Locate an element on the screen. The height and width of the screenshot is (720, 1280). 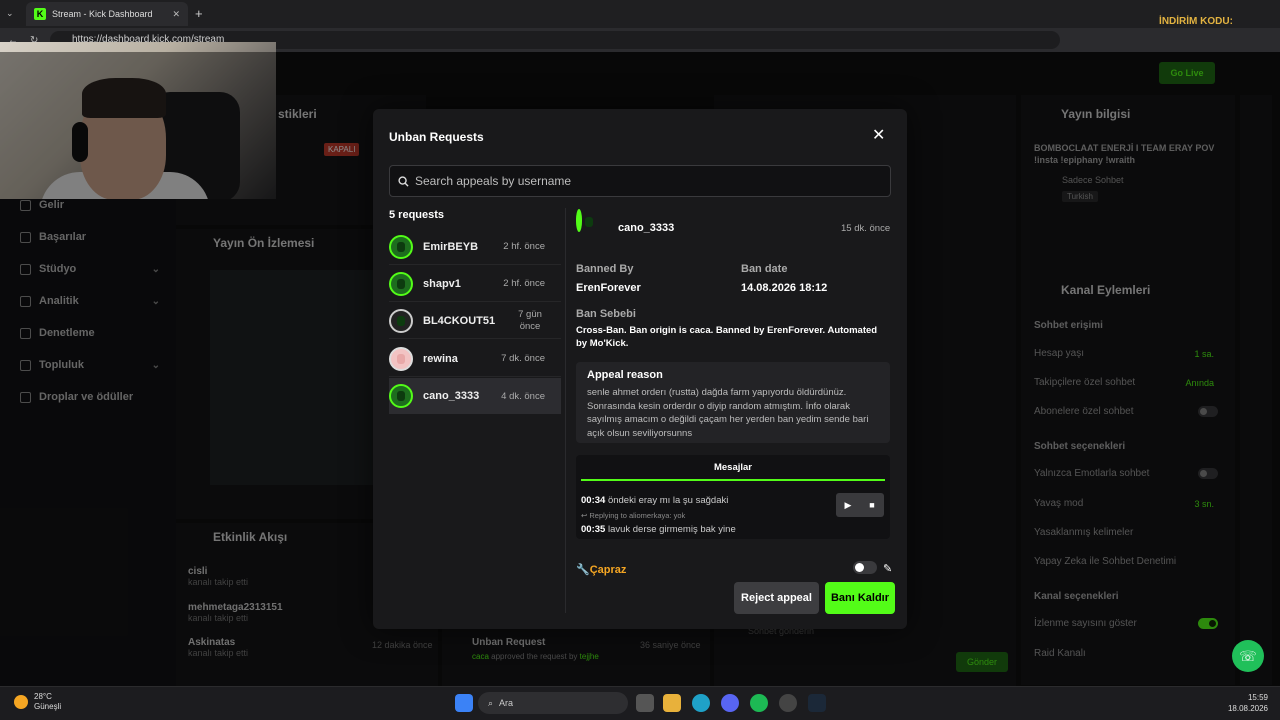
close-icon: ✕ is located at coordinates (879, 136).